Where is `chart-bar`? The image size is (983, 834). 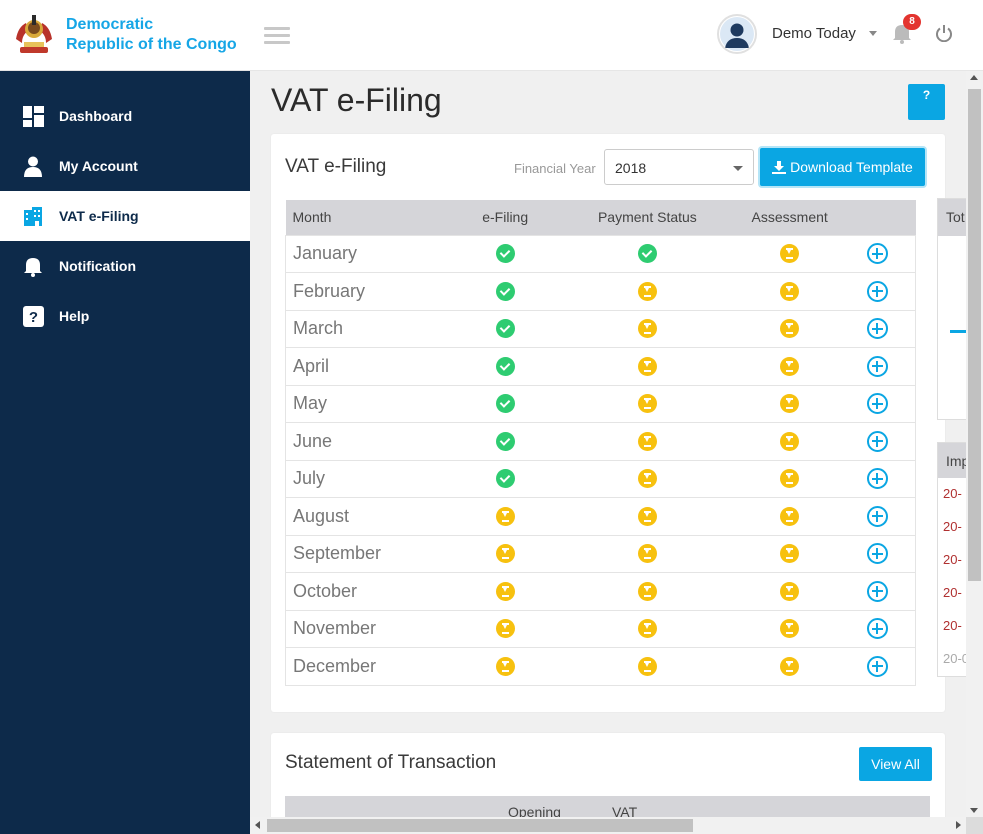 chart-bar is located at coordinates (958, 331).